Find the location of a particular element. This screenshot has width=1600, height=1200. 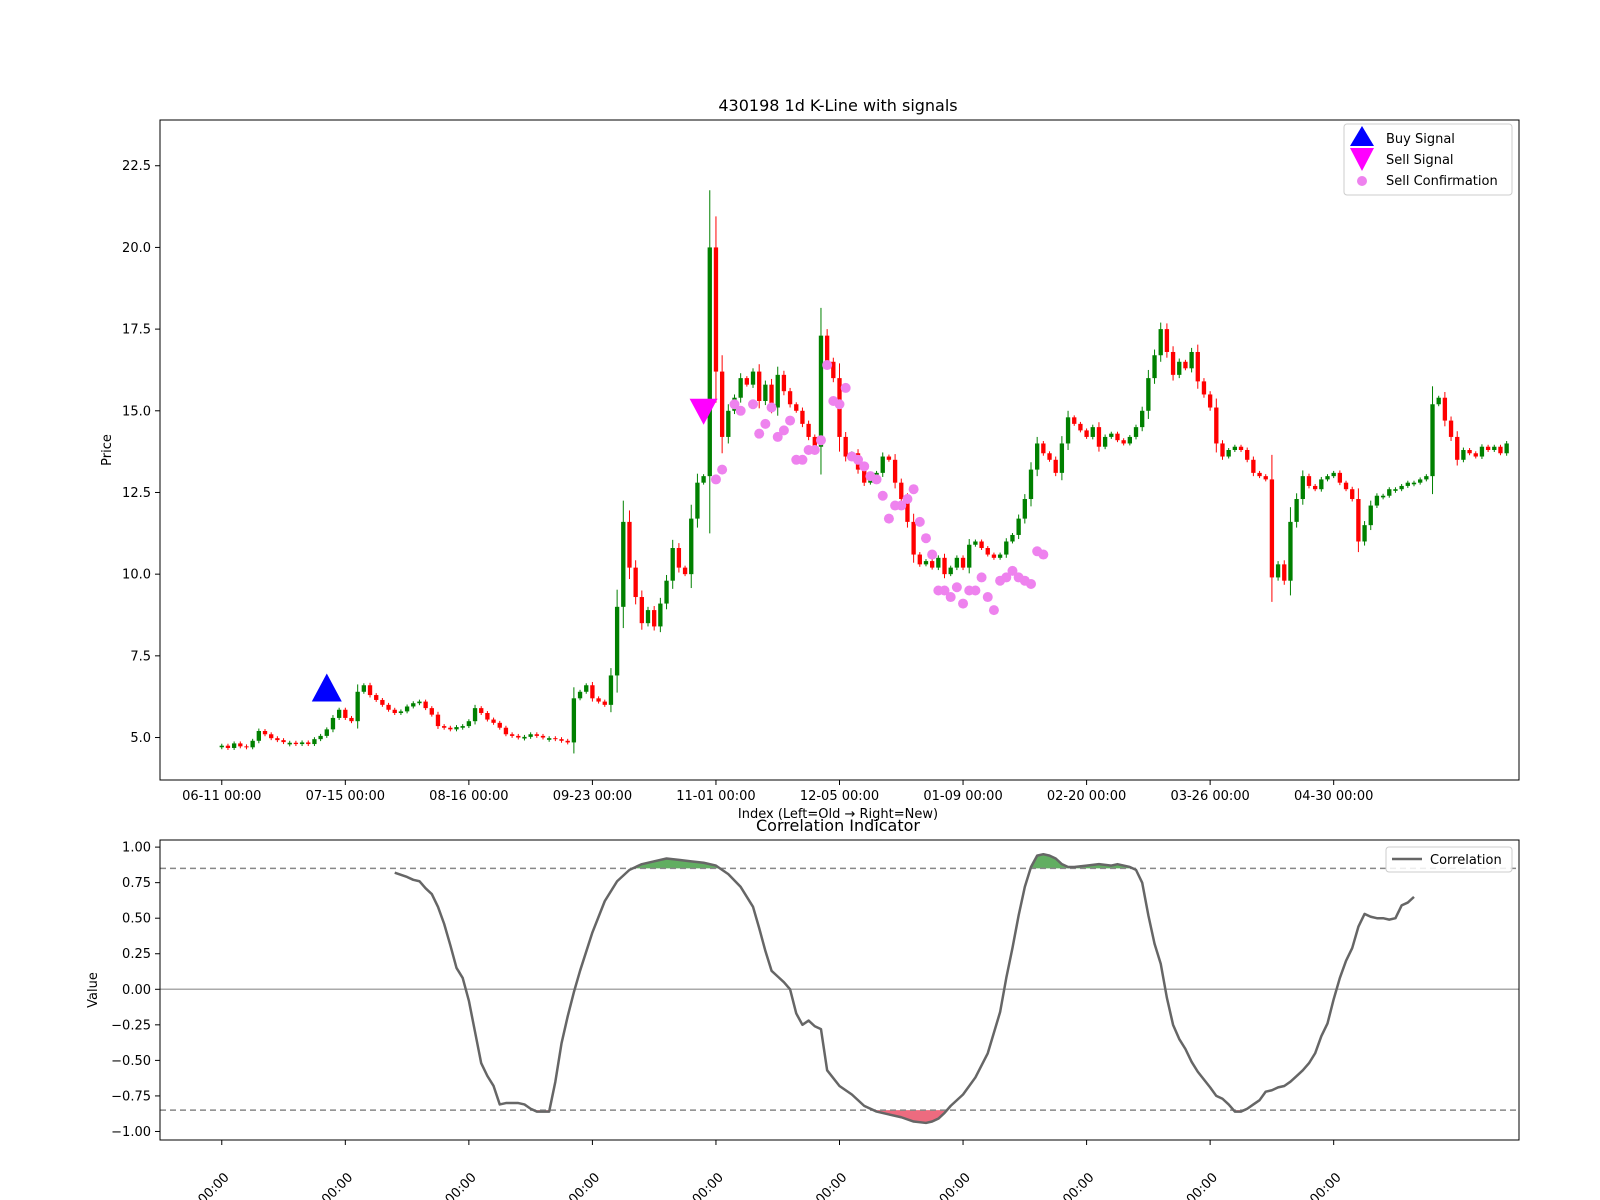

kline-y-tick-label: 20.0 is located at coordinates (136, 248).